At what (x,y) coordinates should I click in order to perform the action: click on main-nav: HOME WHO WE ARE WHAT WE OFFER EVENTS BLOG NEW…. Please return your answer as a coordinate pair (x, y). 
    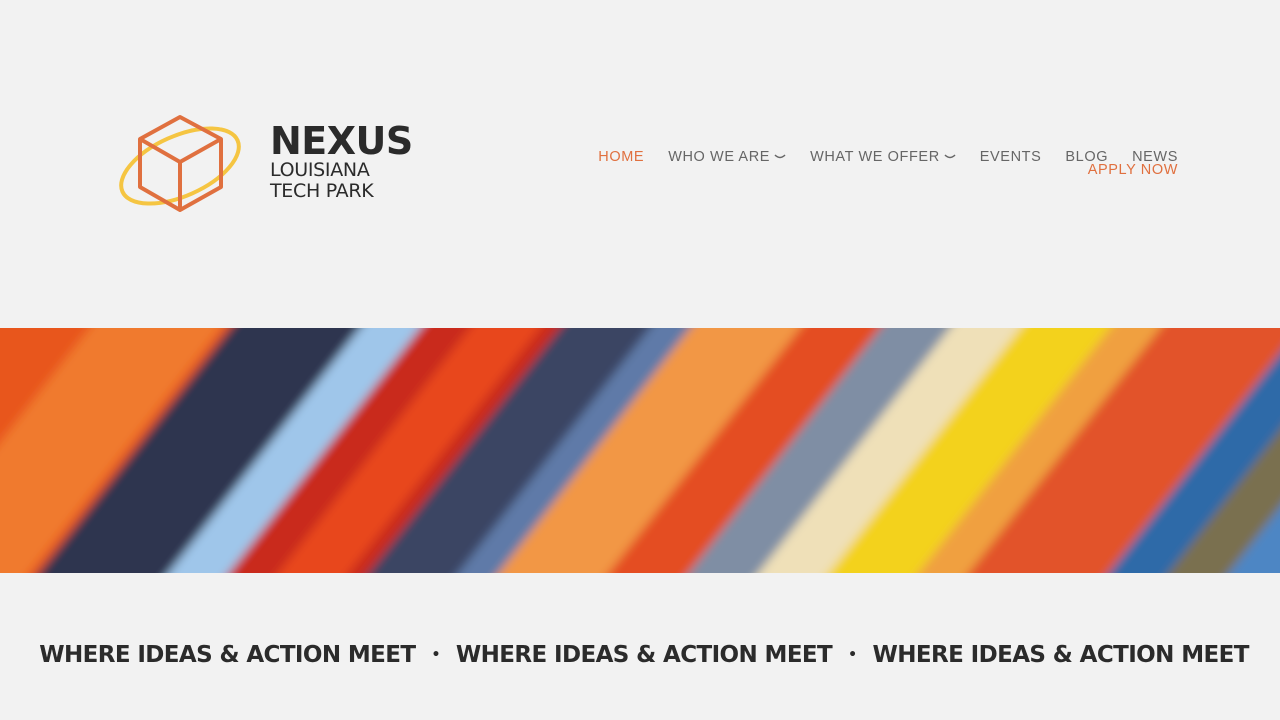
    Looking at the image, I should click on (888, 163).